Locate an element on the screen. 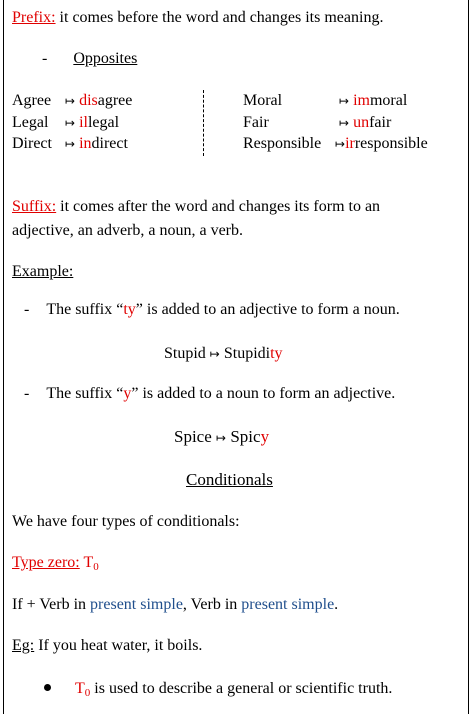 This screenshot has width=475, height=714. word-rest: direct is located at coordinates (109, 143).